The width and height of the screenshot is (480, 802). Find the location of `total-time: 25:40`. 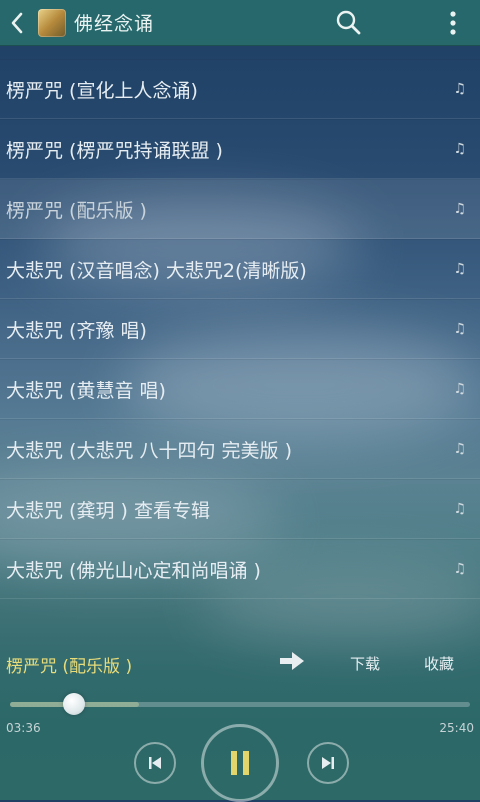

total-time: 25:40 is located at coordinates (456, 728).